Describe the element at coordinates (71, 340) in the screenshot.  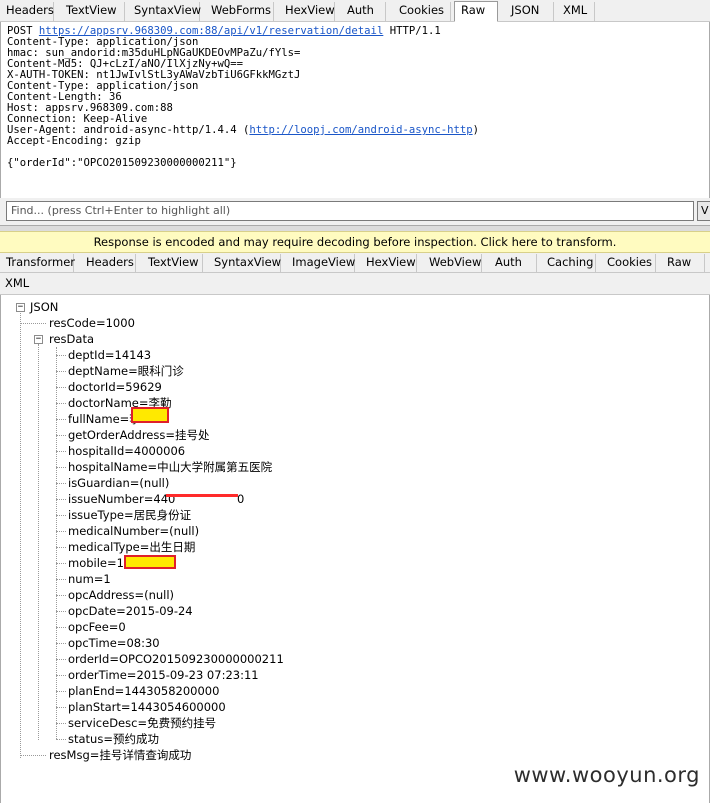
I see `tree-node-resdata: resData` at that location.